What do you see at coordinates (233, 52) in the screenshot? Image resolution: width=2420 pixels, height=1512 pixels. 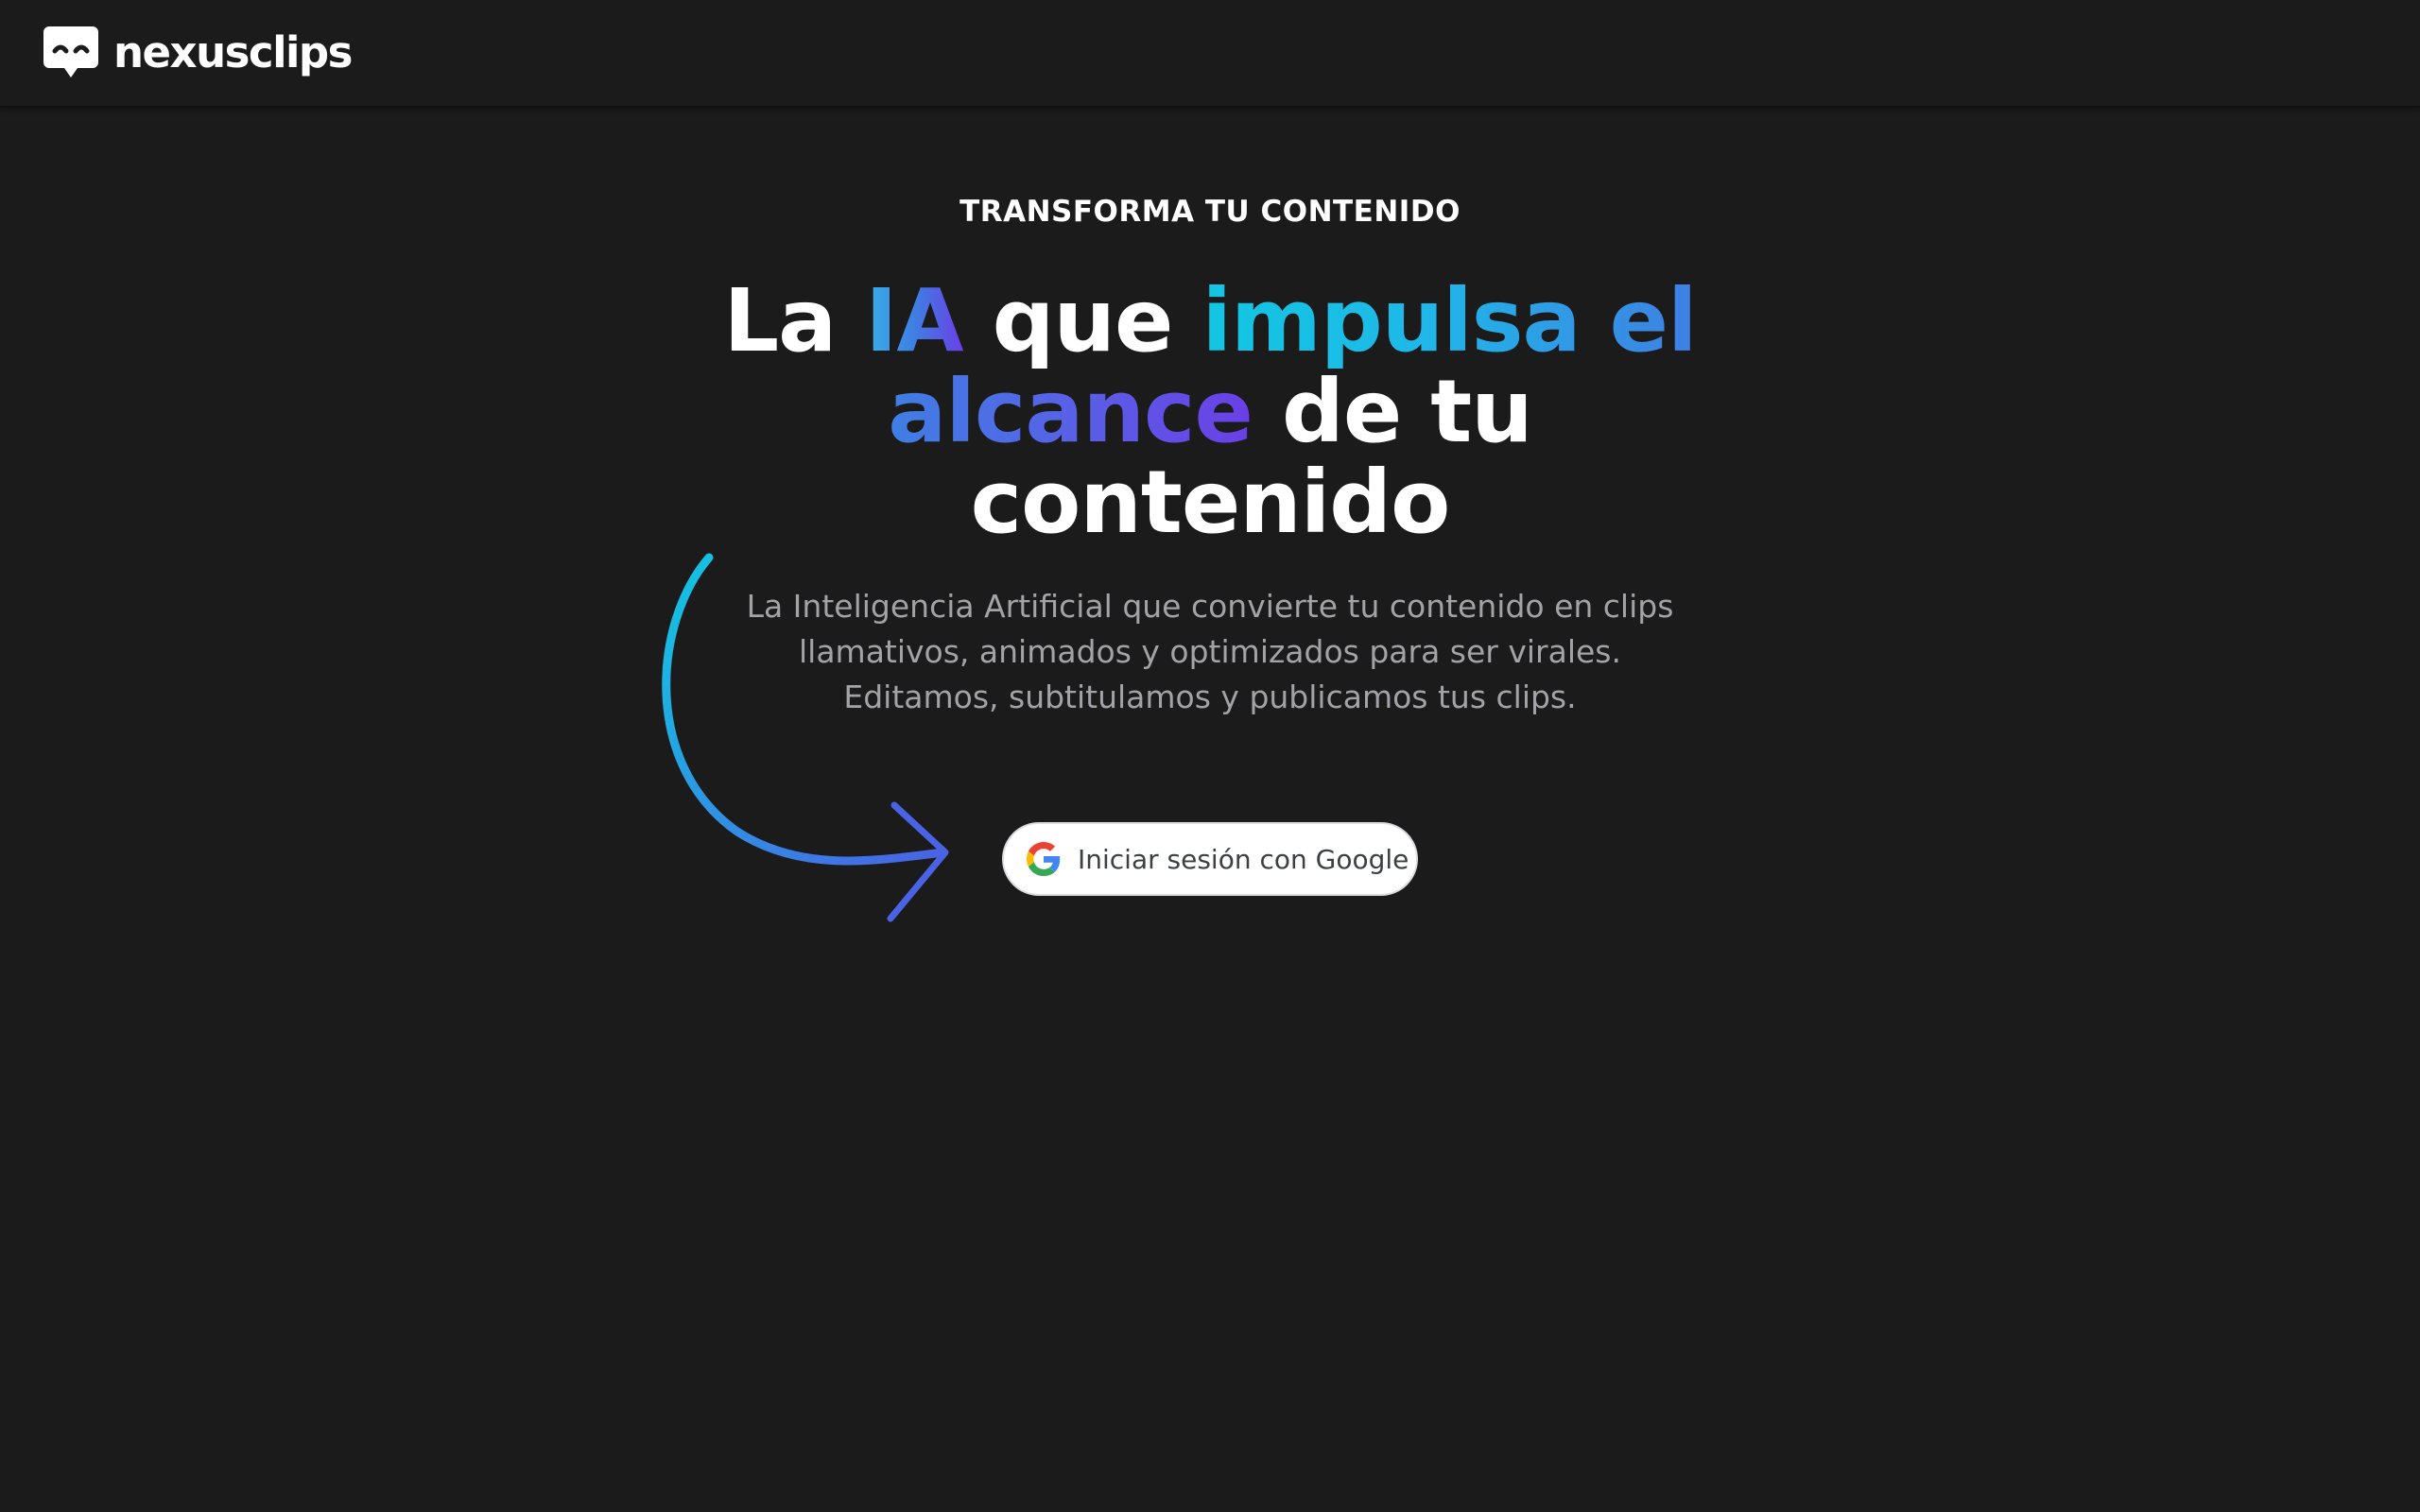 I see `brand-name: nexusclips` at bounding box center [233, 52].